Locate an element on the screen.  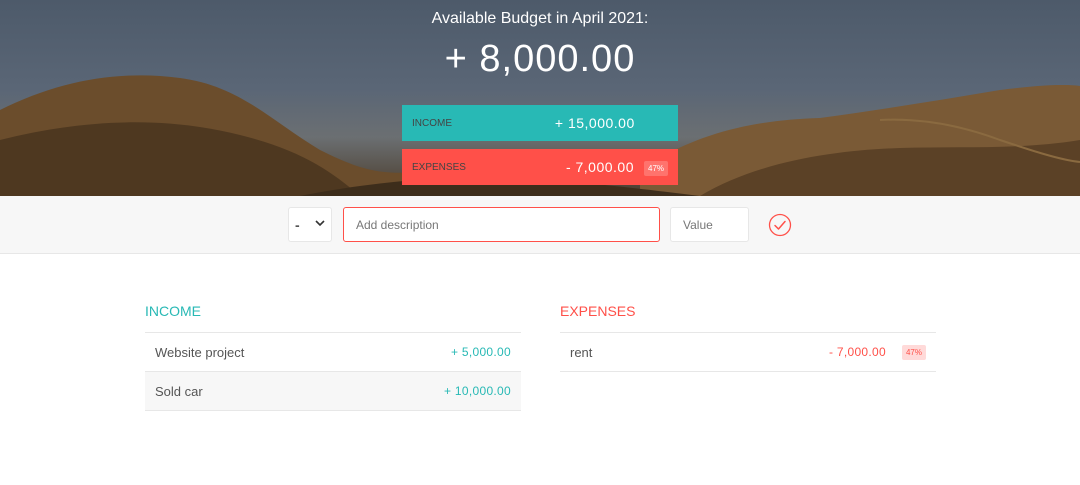
summary-expenses-percentage-wrap: 47% is located at coordinates (656, 167).